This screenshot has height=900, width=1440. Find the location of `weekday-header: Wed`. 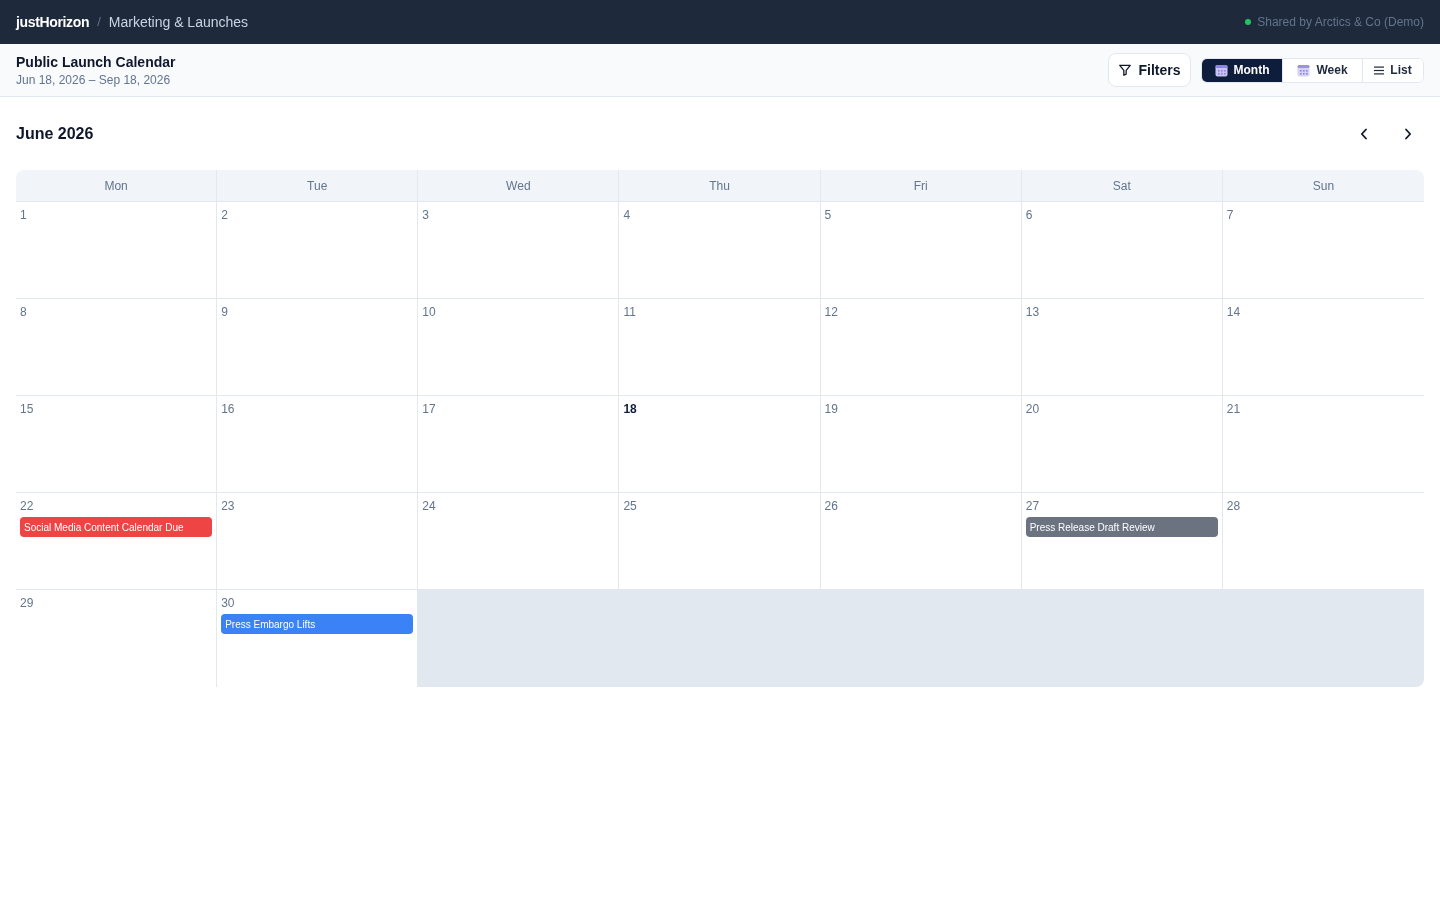

weekday-header: Wed is located at coordinates (519, 185).